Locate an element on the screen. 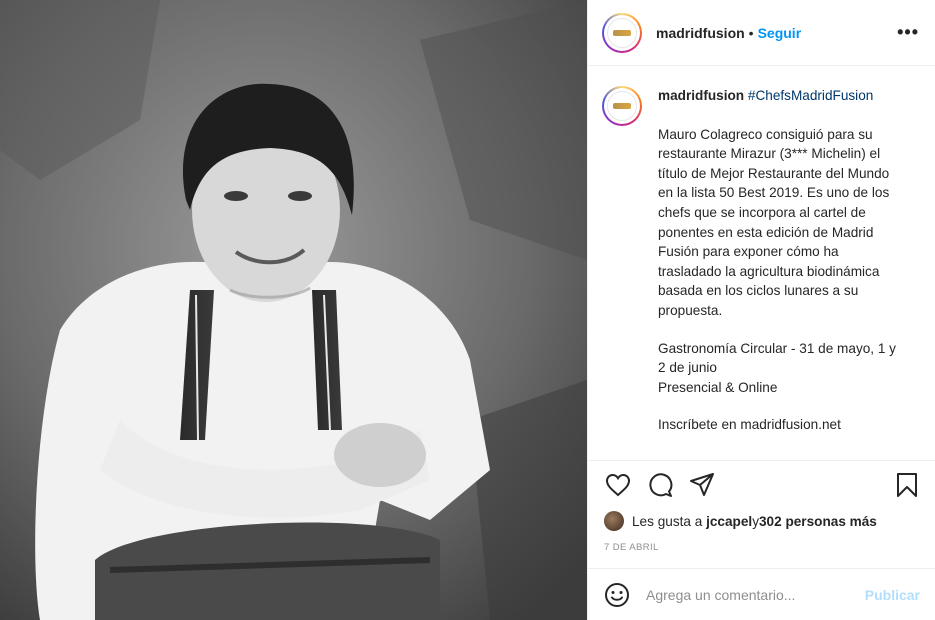 The image size is (935, 620). post-comment-button: Publicar is located at coordinates (892, 595).